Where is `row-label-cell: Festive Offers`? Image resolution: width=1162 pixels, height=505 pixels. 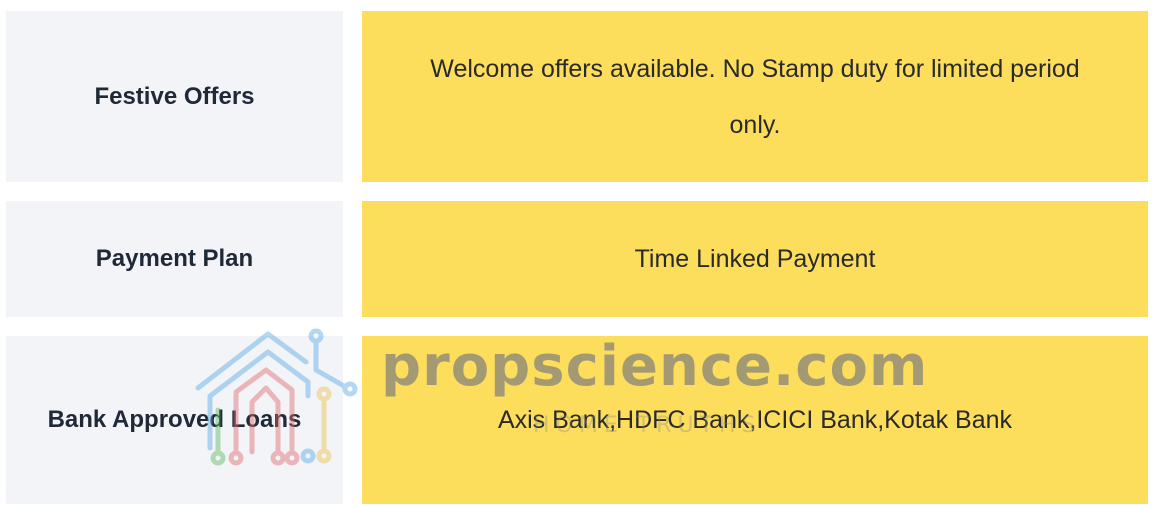 row-label-cell: Festive Offers is located at coordinates (174, 96).